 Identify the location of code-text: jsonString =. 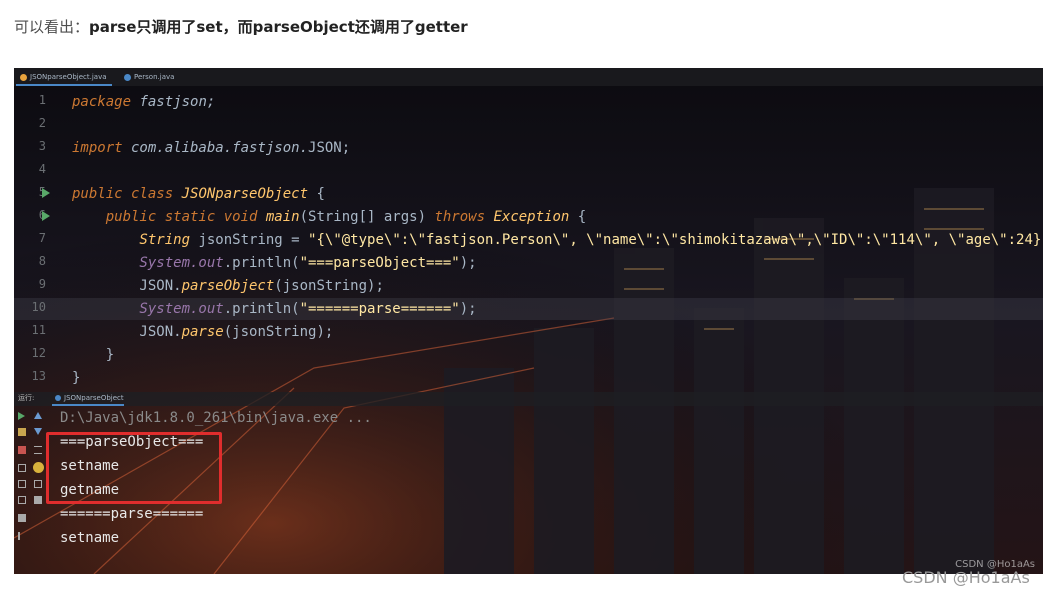
(249, 240).